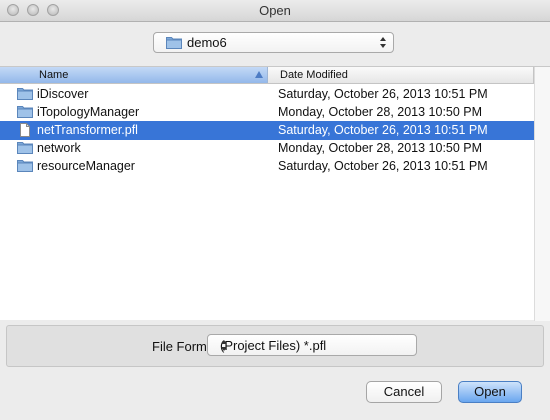 This screenshot has height=420, width=550. What do you see at coordinates (59, 148) in the screenshot?
I see `file-name: network` at bounding box center [59, 148].